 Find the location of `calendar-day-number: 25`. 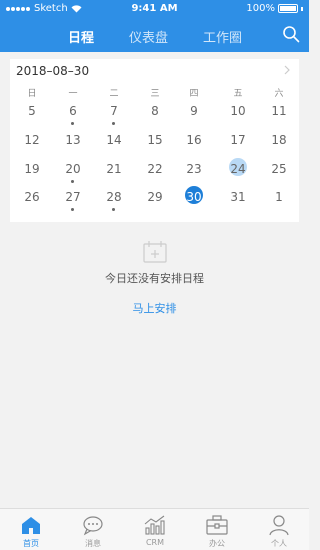

calendar-day-number: 25 is located at coordinates (279, 169).